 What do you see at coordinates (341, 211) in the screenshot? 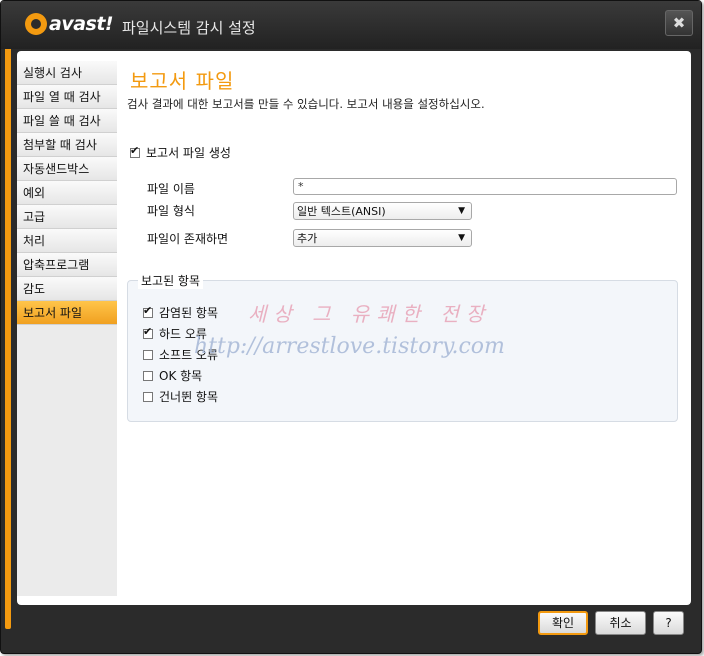
I see `file-type-value: 일반 텍스트(ANSI)` at bounding box center [341, 211].